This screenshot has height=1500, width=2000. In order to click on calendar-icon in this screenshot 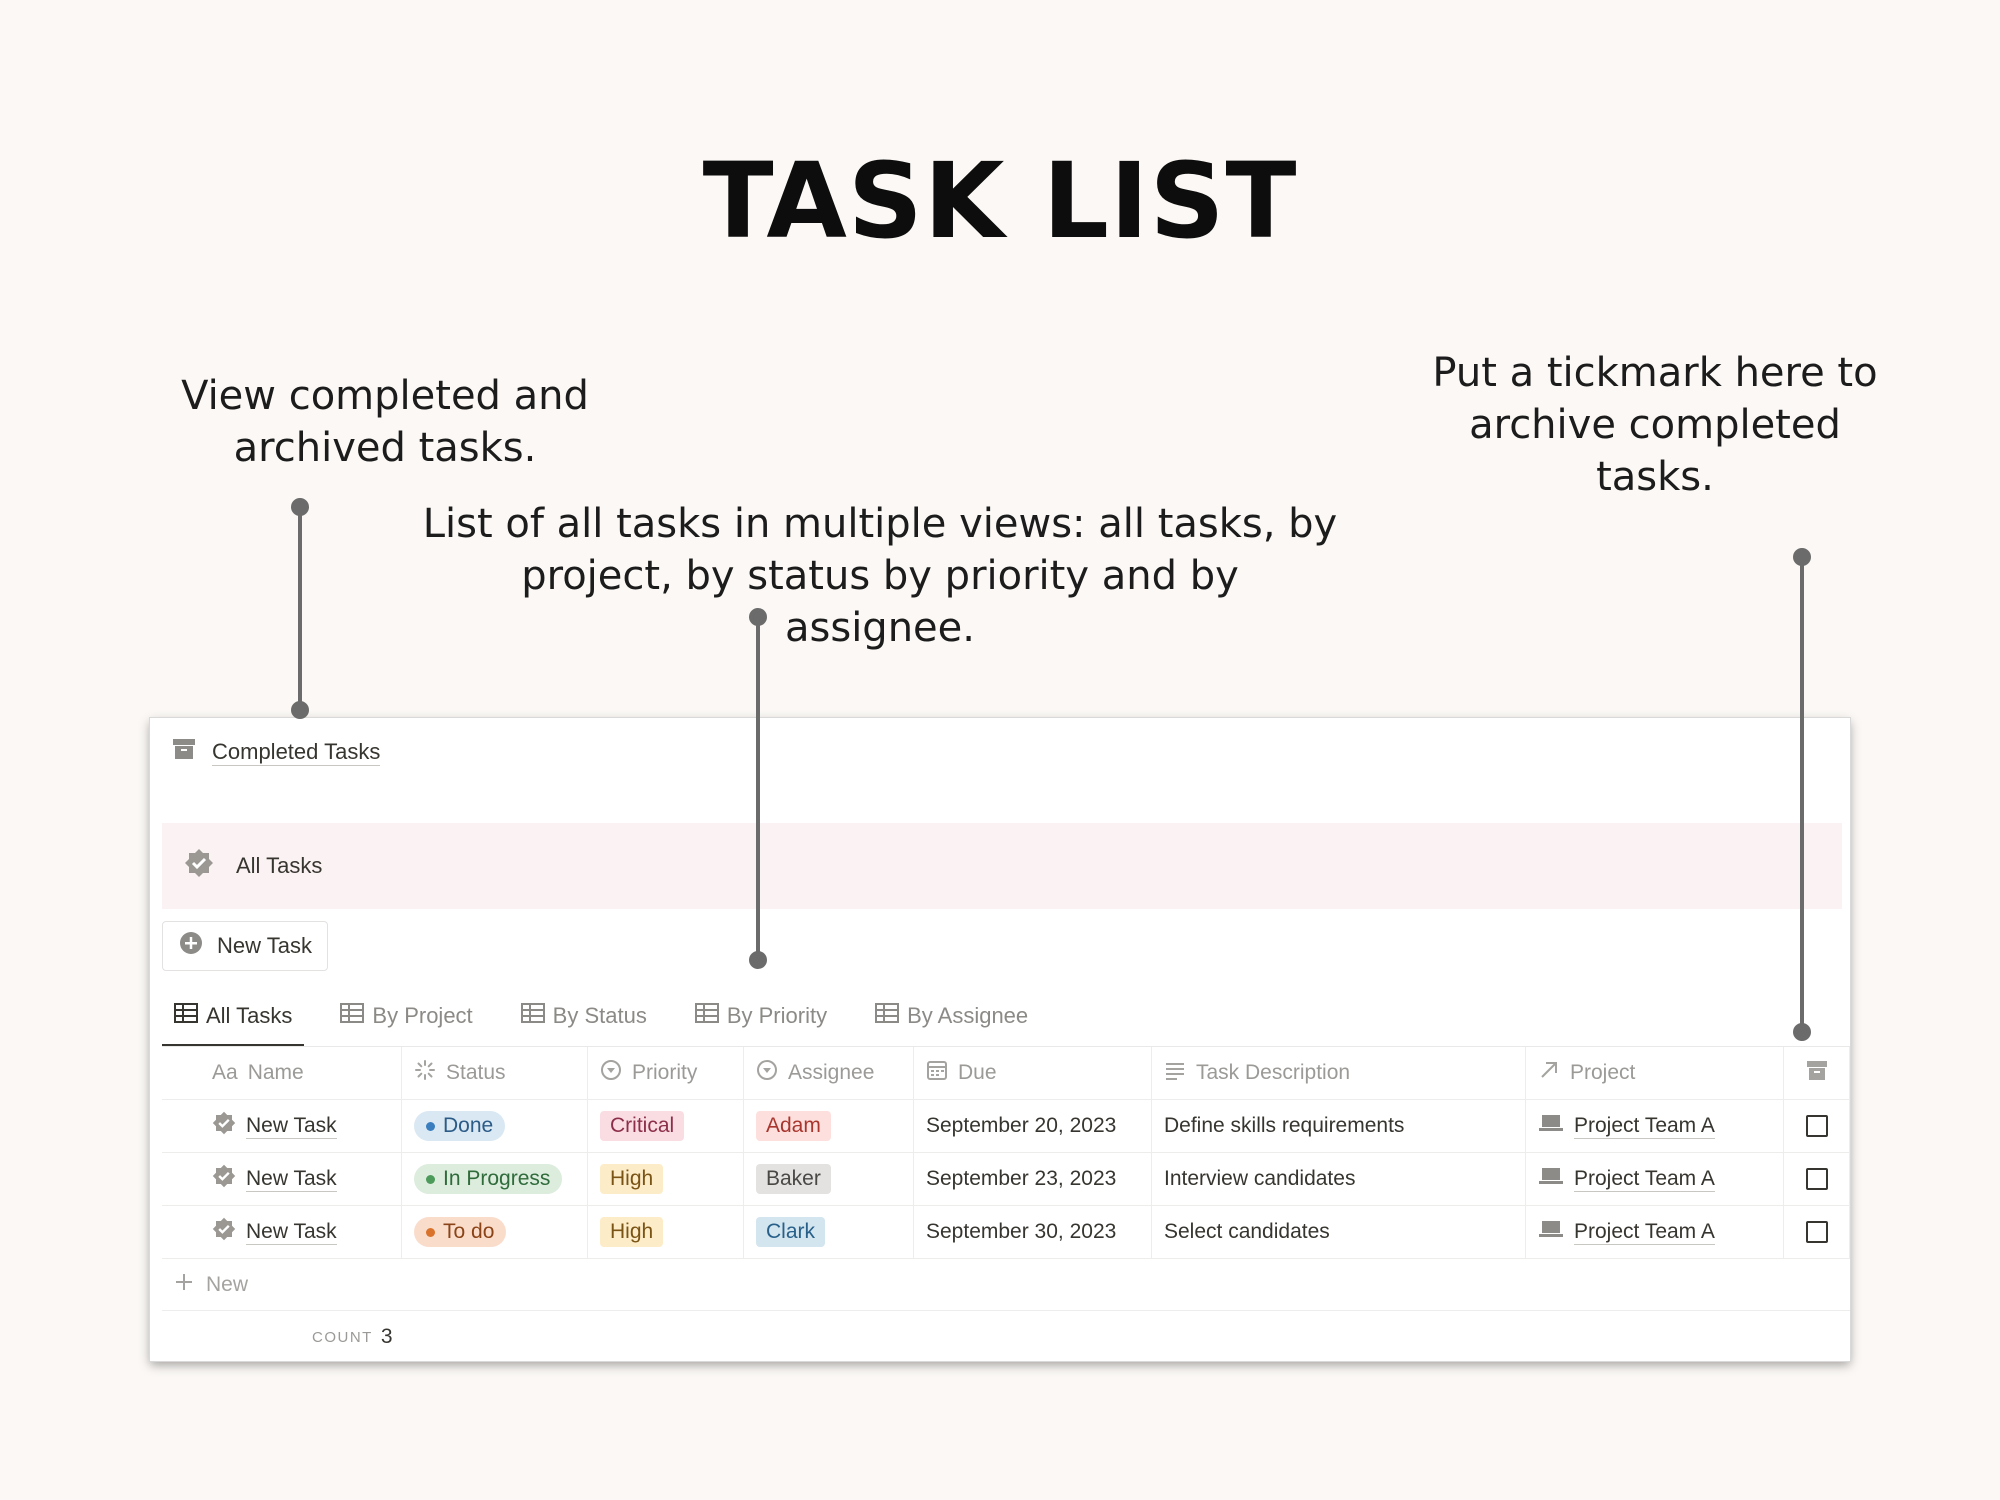, I will do `click(937, 1073)`.